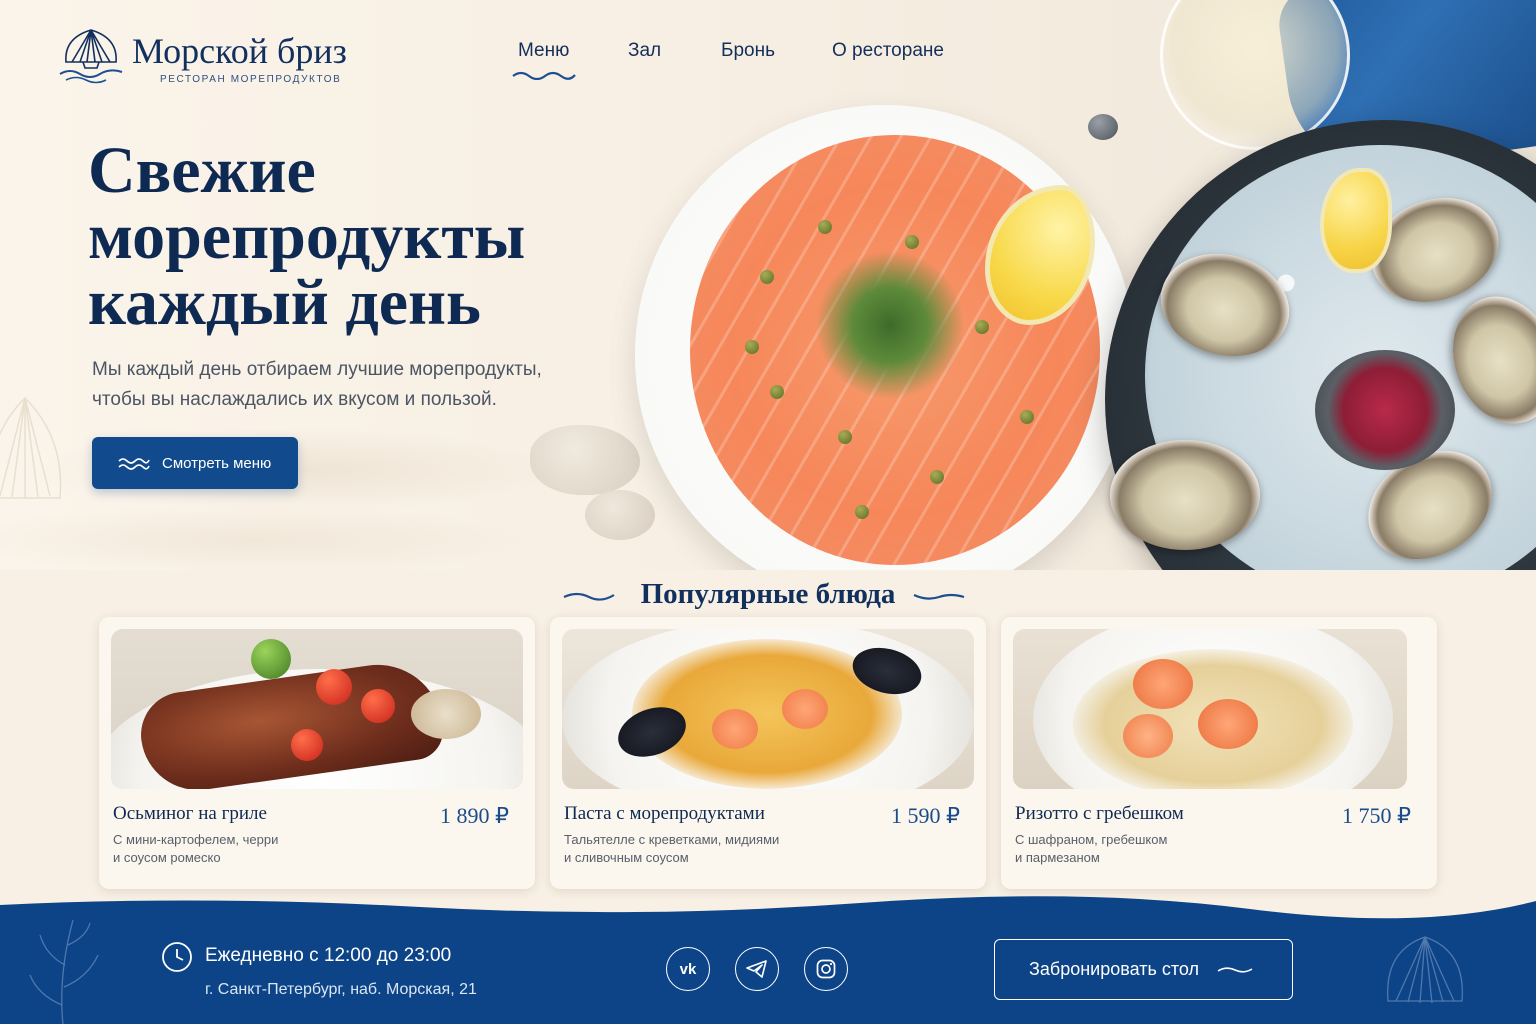 The height and width of the screenshot is (1024, 1536). Describe the element at coordinates (317, 709) in the screenshot. I see `octopus-dish-photo` at that location.